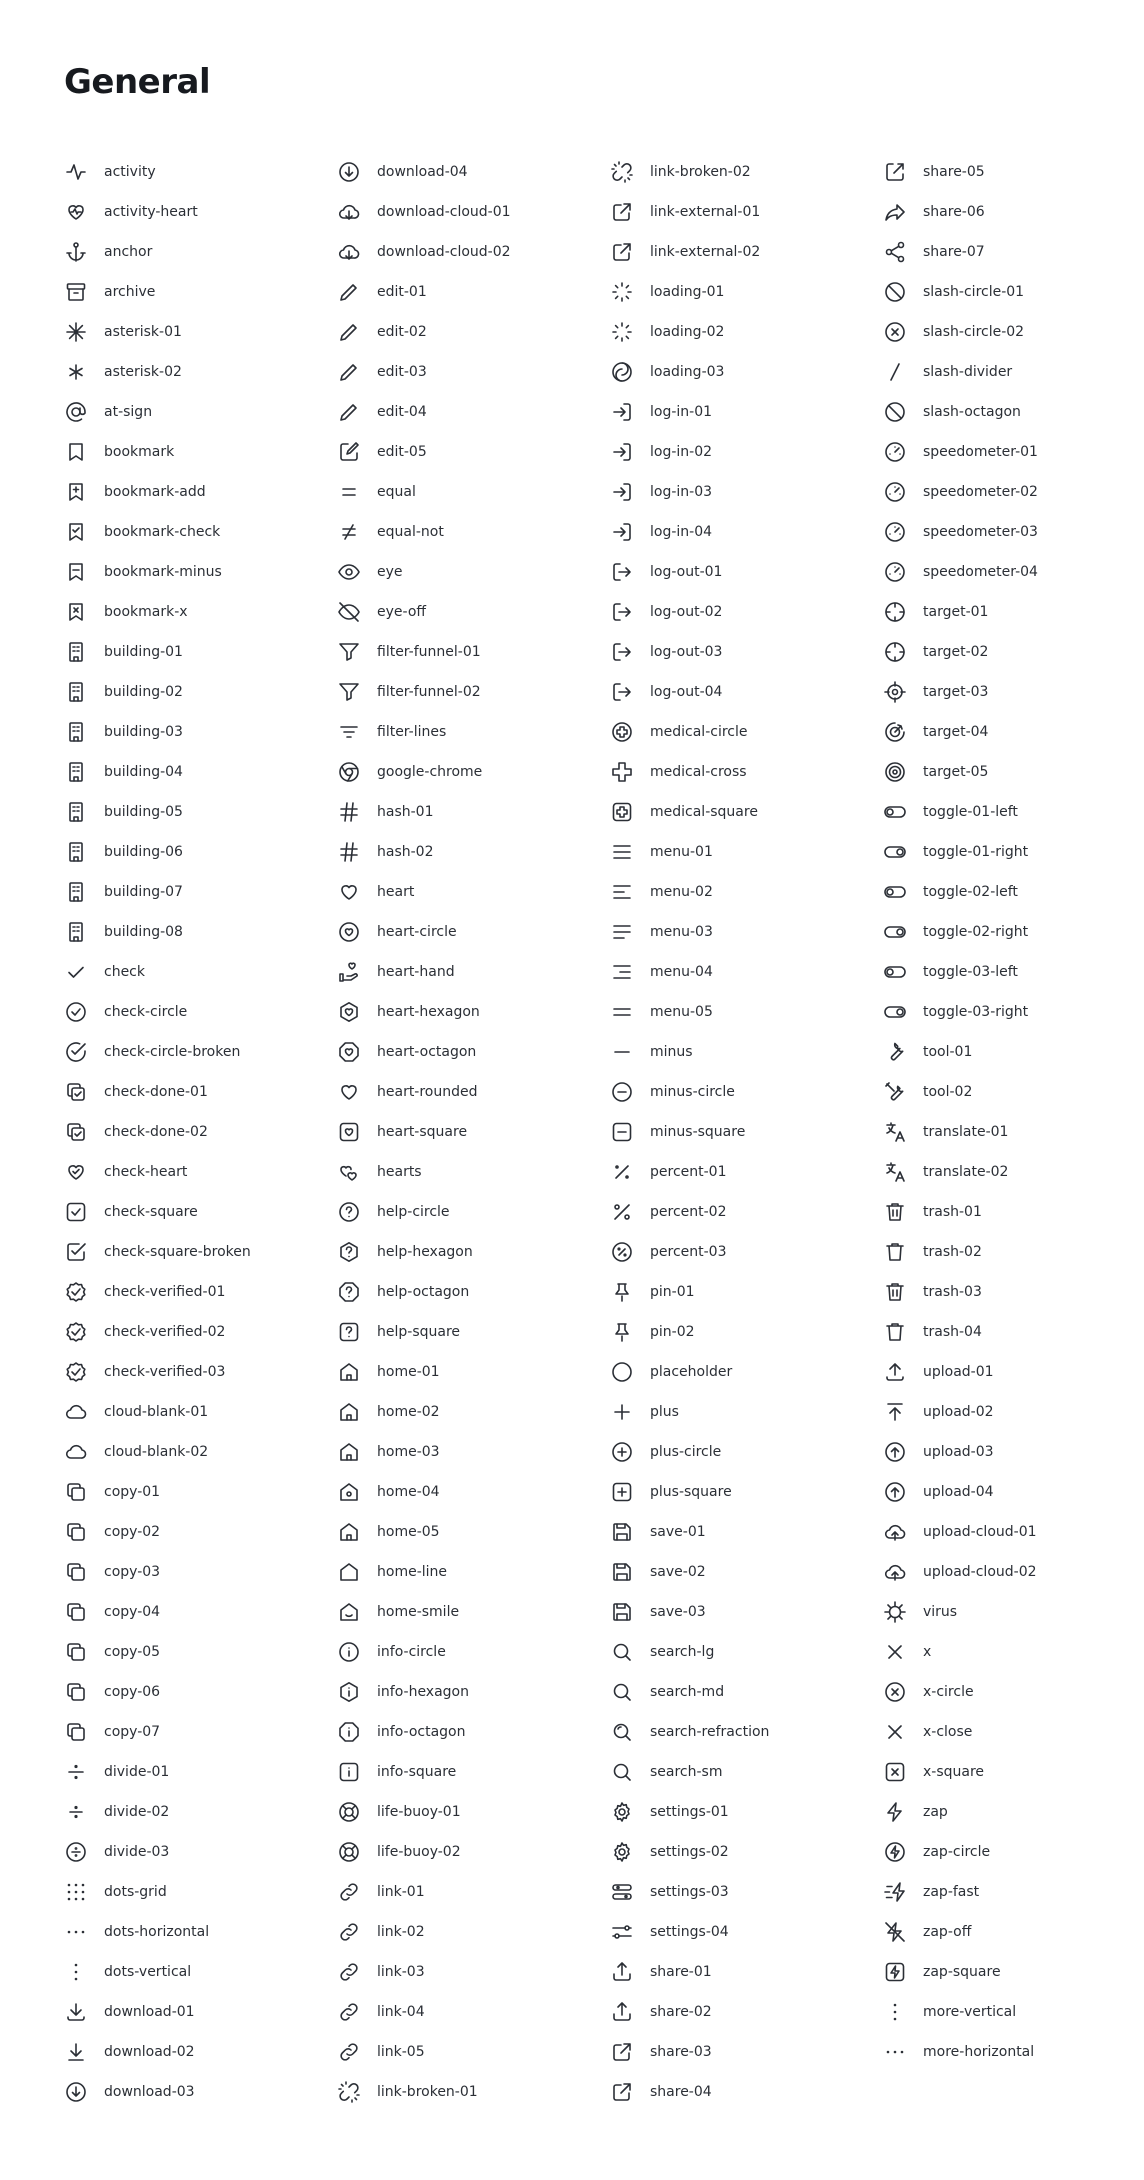 This screenshot has height=2180, width=1144. I want to click on icon-label: speedometer-01, so click(980, 452).